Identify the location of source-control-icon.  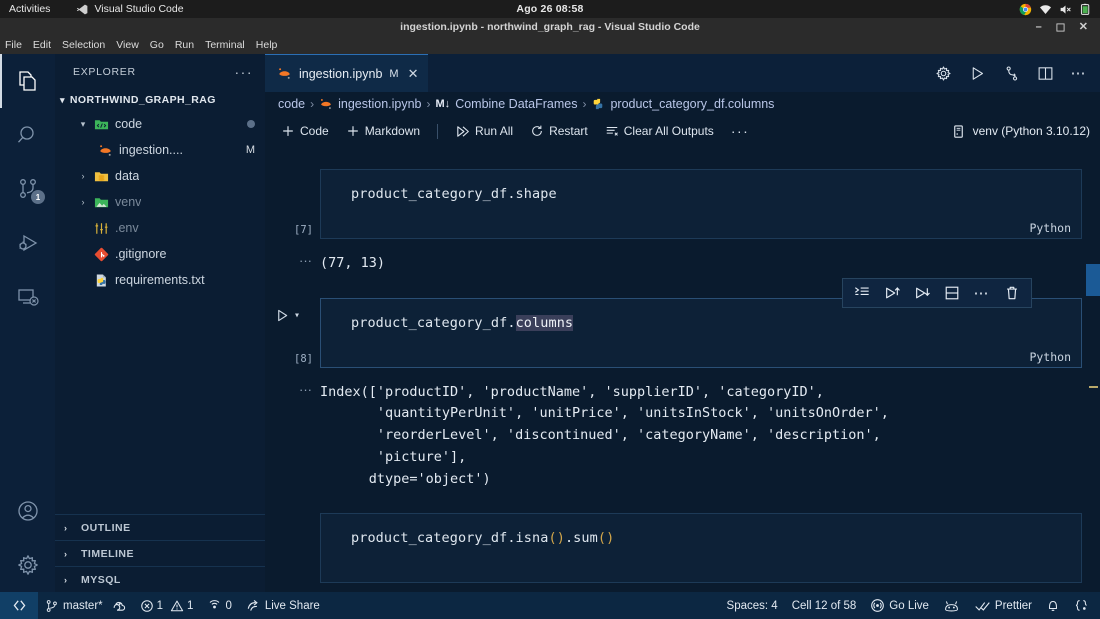
(1011, 73).